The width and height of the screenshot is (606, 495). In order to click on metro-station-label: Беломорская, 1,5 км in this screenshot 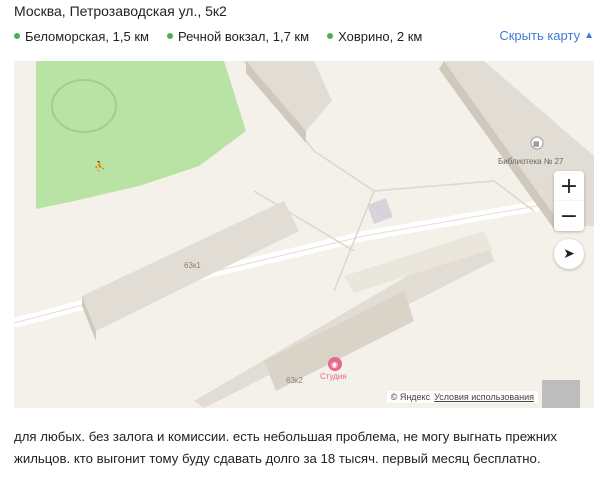, I will do `click(87, 36)`.